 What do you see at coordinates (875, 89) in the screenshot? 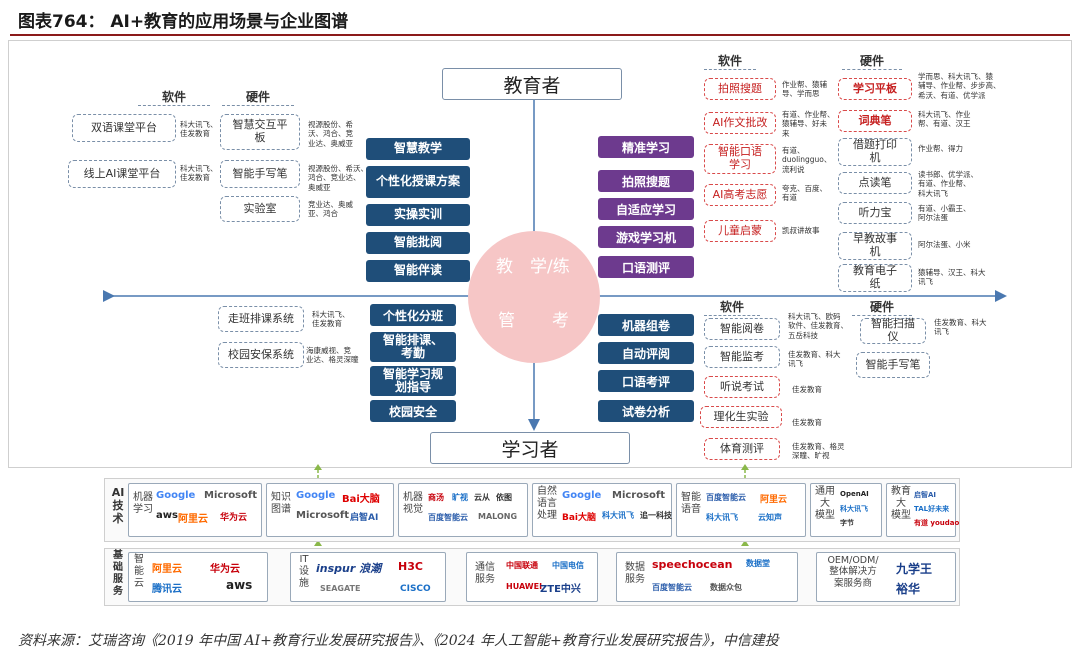
I see `tr-hw-item: 学习平板` at bounding box center [875, 89].